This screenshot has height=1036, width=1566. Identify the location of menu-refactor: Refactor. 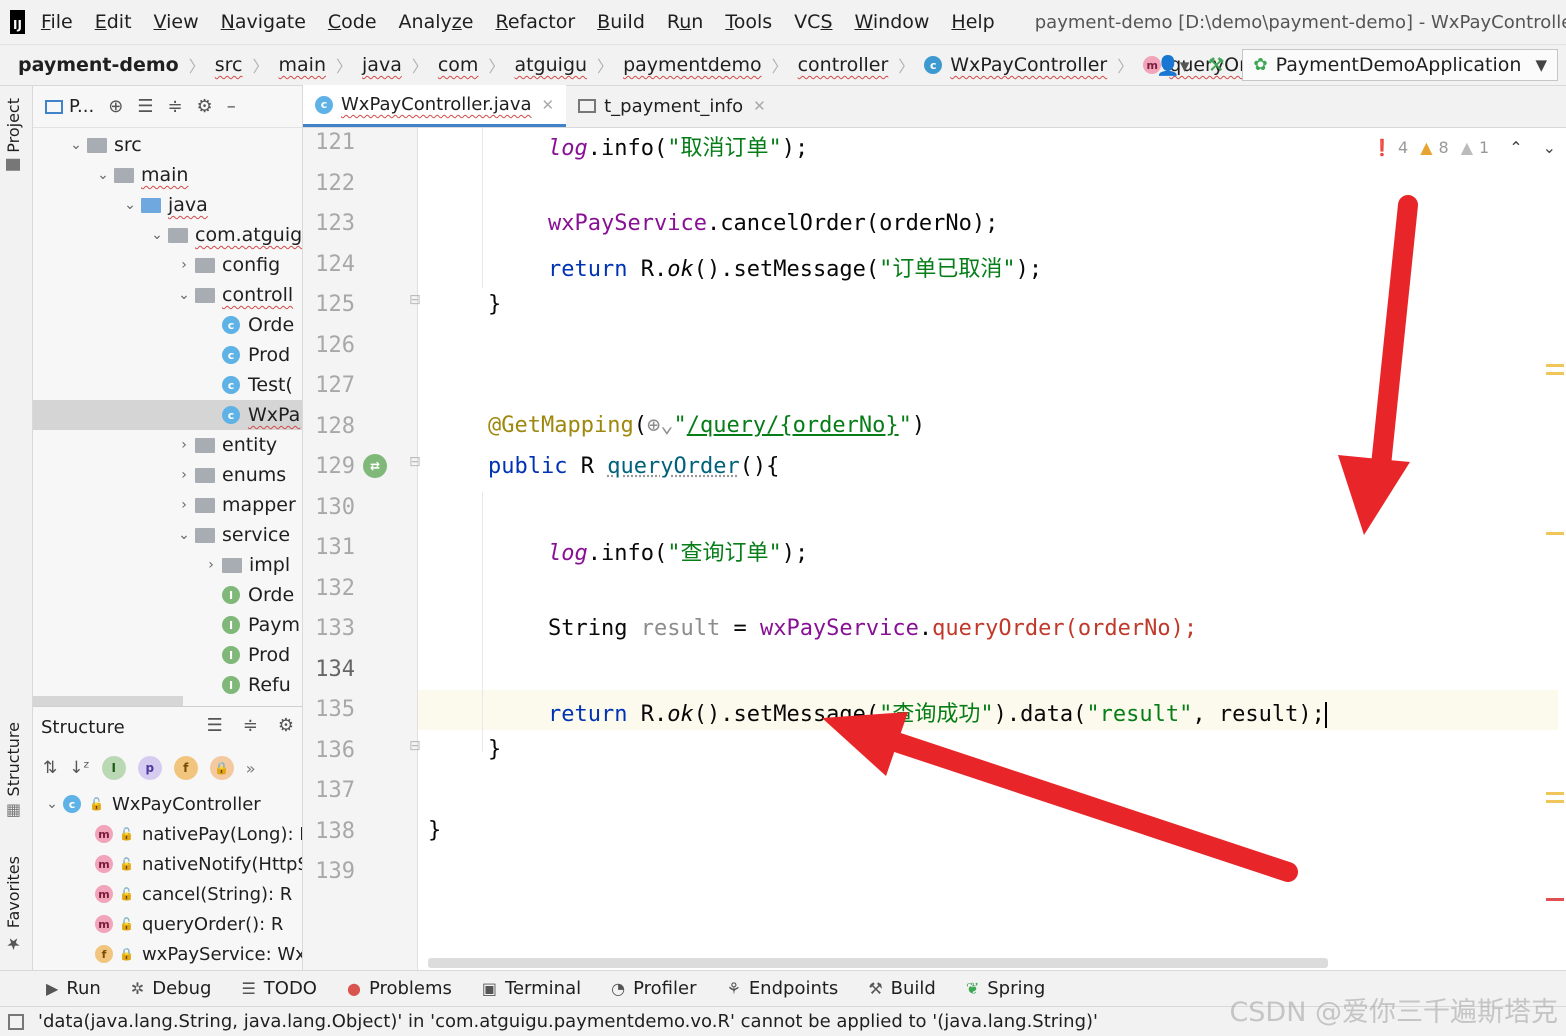
(535, 22).